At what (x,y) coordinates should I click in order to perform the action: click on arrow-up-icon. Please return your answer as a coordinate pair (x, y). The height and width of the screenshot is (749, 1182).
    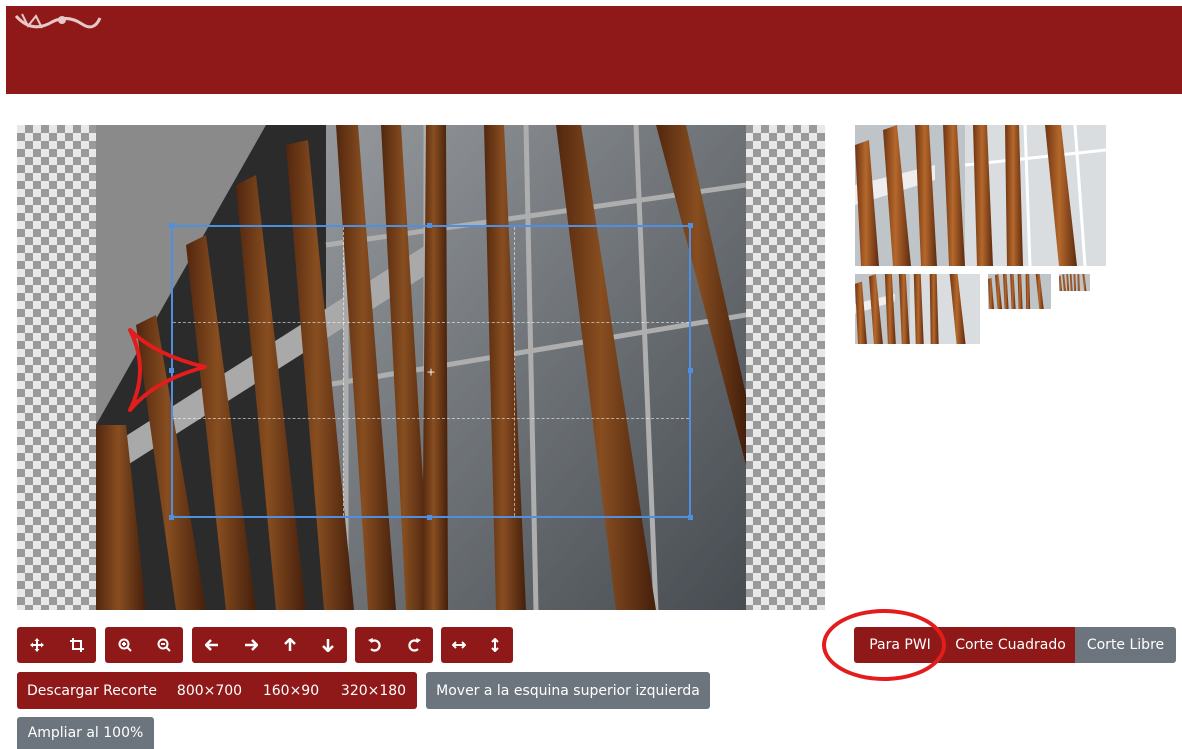
    Looking at the image, I should click on (289, 644).